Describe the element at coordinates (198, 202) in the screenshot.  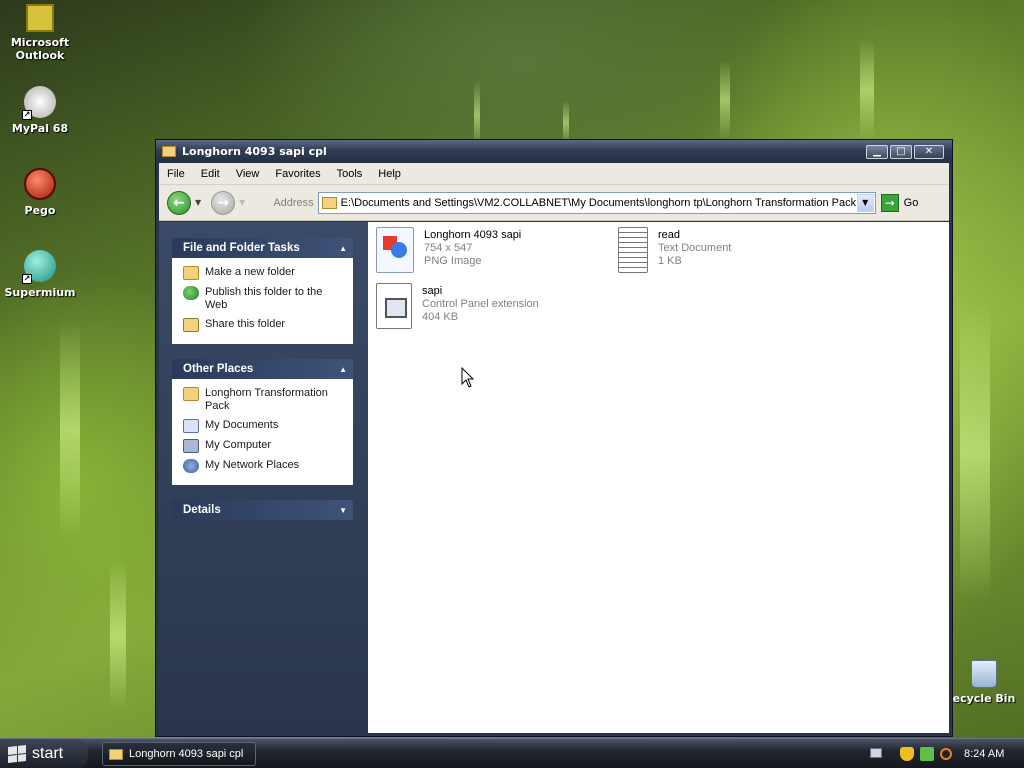
I see `back-dropdown-icon: ▼` at that location.